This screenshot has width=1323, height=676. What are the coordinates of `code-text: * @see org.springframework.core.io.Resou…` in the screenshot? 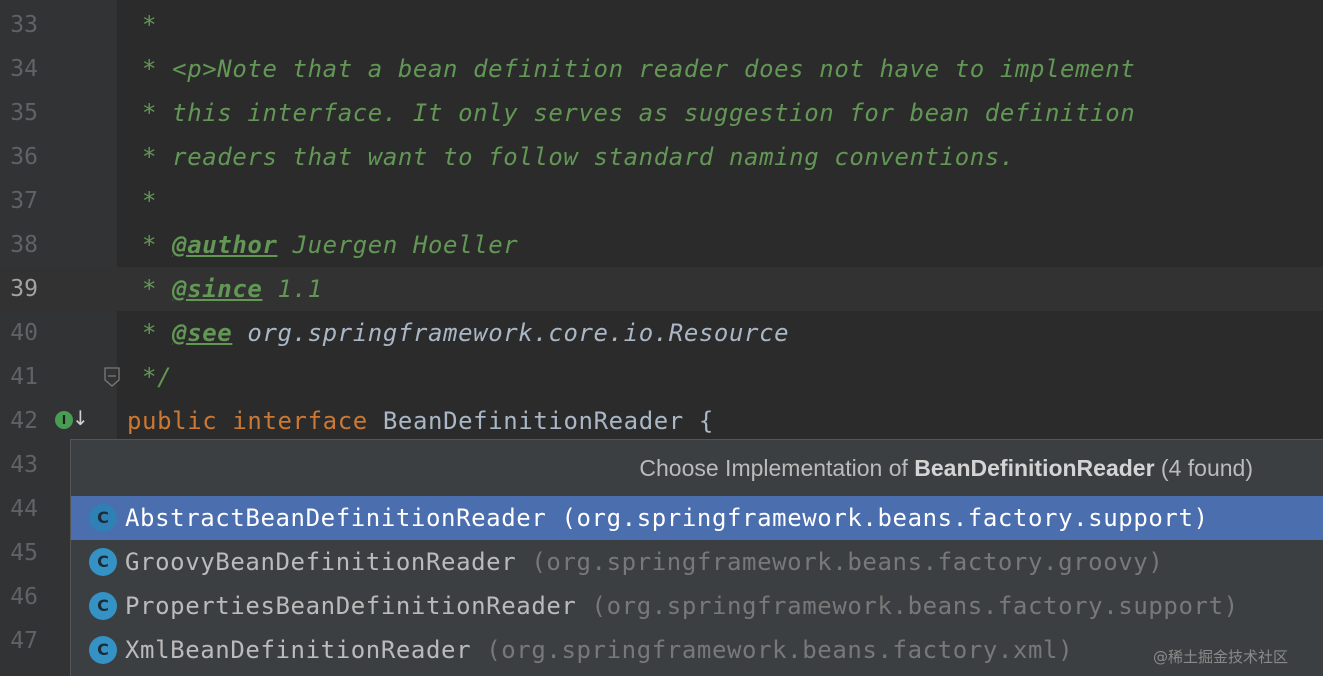 It's located at (458, 333).